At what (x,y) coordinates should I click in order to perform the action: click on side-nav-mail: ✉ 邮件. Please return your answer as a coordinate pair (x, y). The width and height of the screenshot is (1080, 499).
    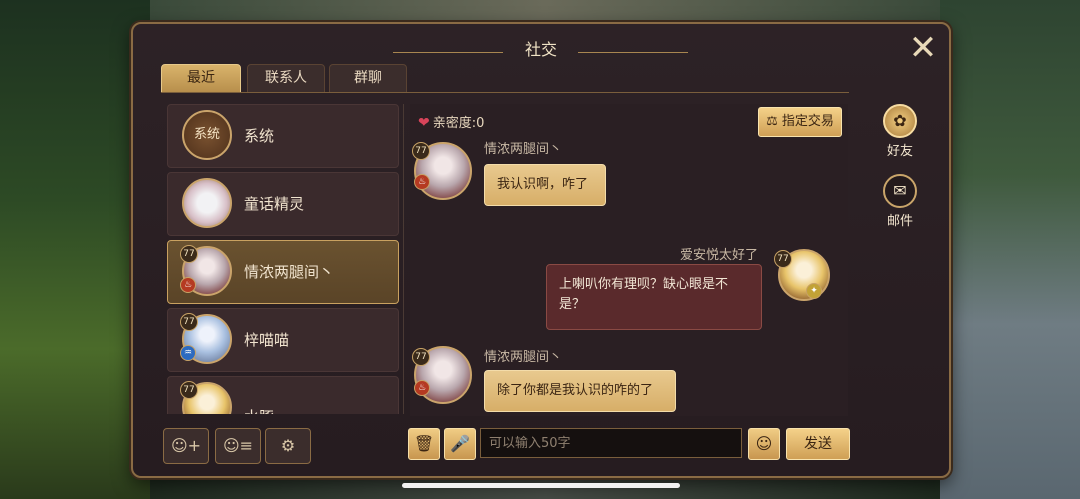
    Looking at the image, I should click on (900, 201).